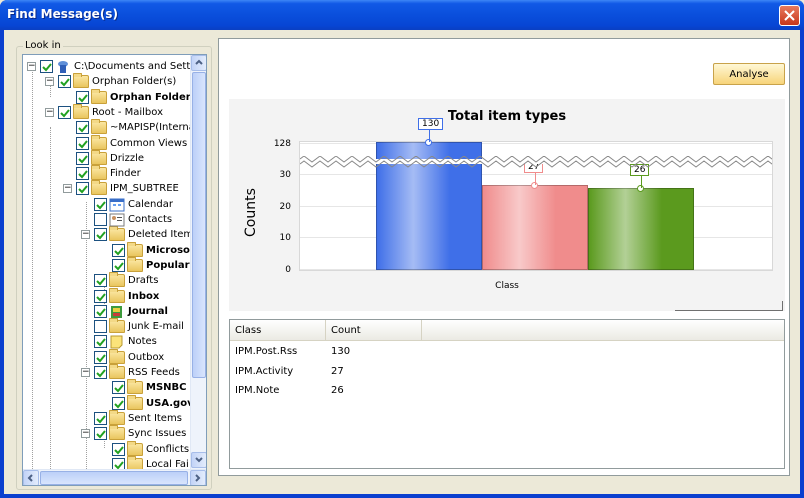 This screenshot has height=498, width=804. What do you see at coordinates (130, 372) in the screenshot?
I see `tree-node: − RSS Feeds` at bounding box center [130, 372].